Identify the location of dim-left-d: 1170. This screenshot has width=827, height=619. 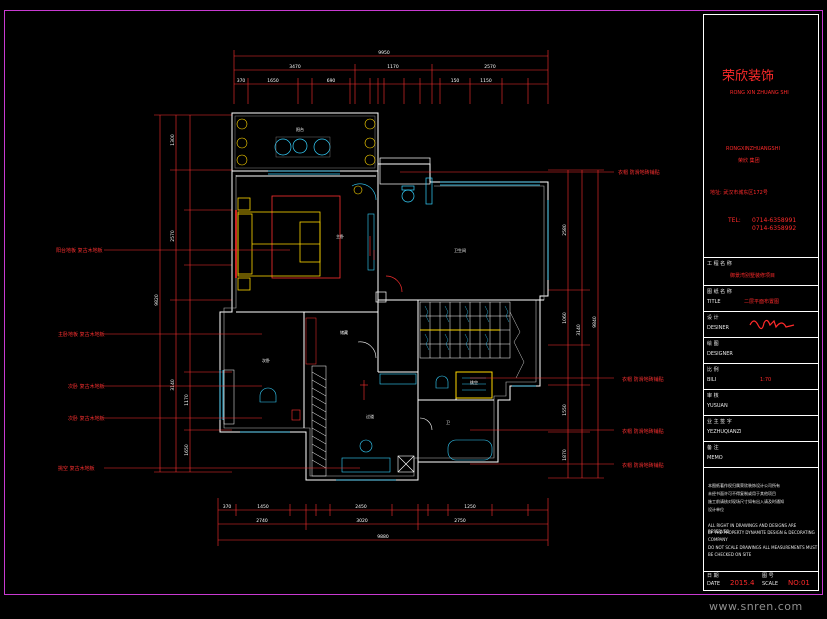
(187, 400).